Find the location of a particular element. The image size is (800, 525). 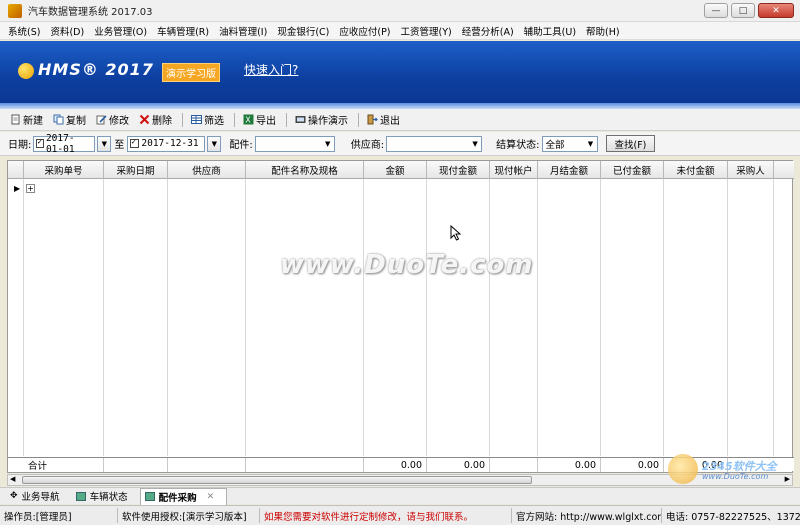

close-button: ✕ is located at coordinates (776, 10).